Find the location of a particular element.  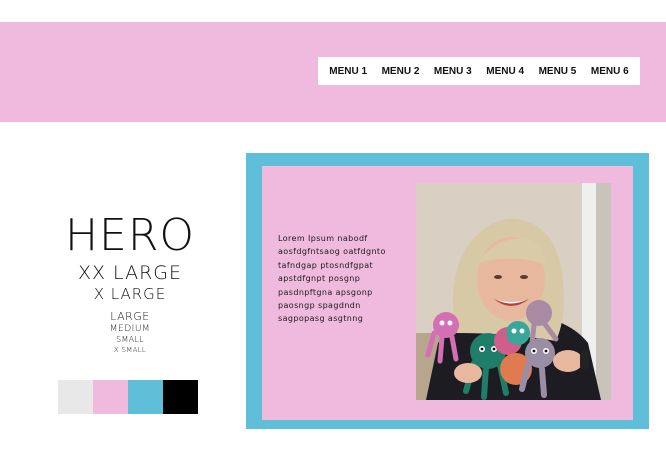

type-x-large: X LARGE is located at coordinates (130, 294).